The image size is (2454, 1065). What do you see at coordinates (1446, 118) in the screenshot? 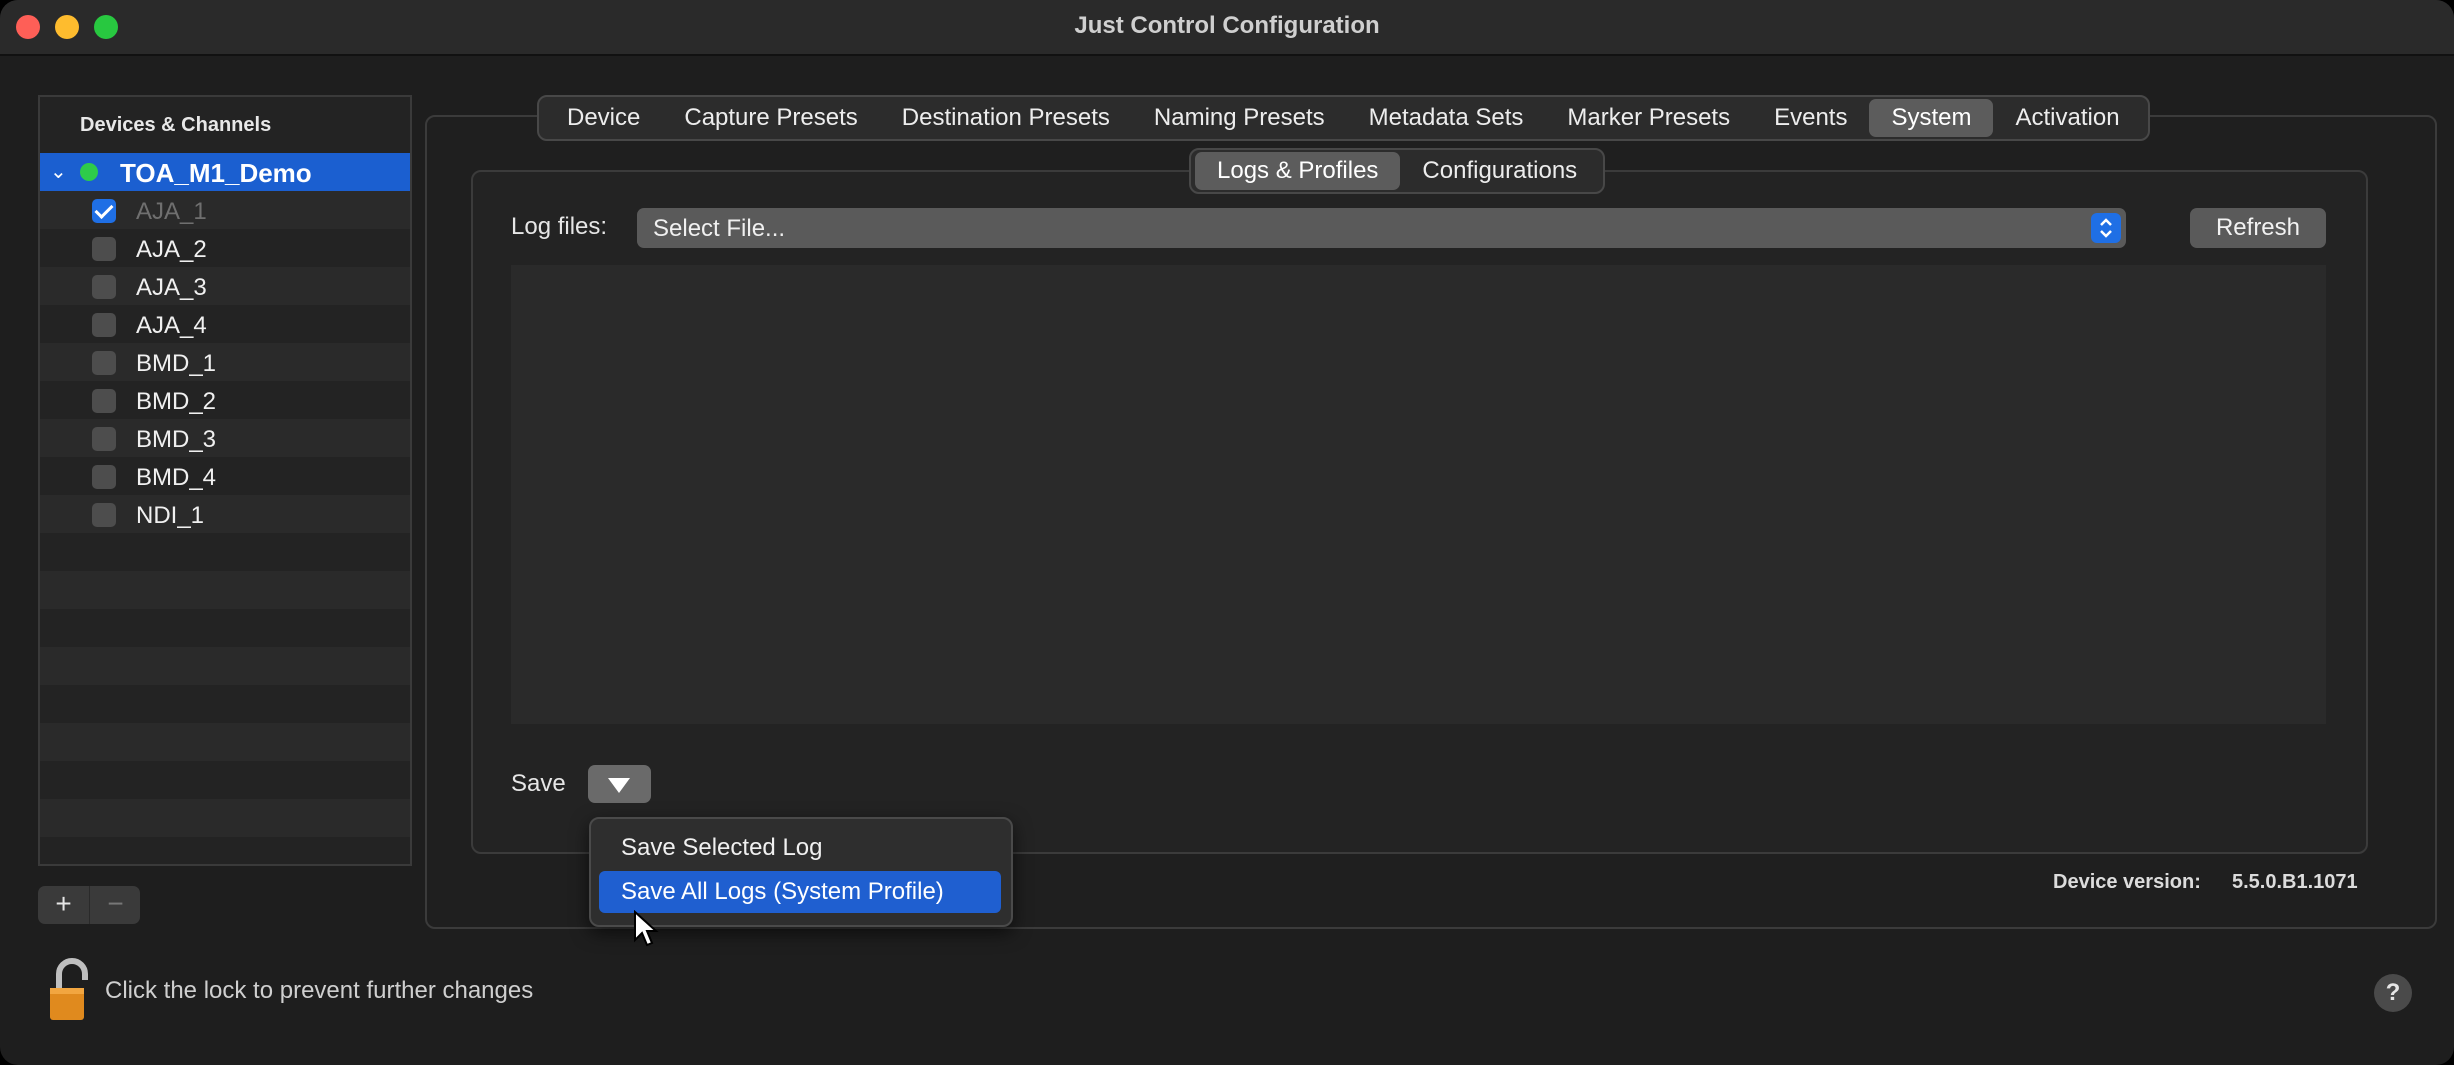
I see `tab-metadata-sets: Metadata Sets` at bounding box center [1446, 118].